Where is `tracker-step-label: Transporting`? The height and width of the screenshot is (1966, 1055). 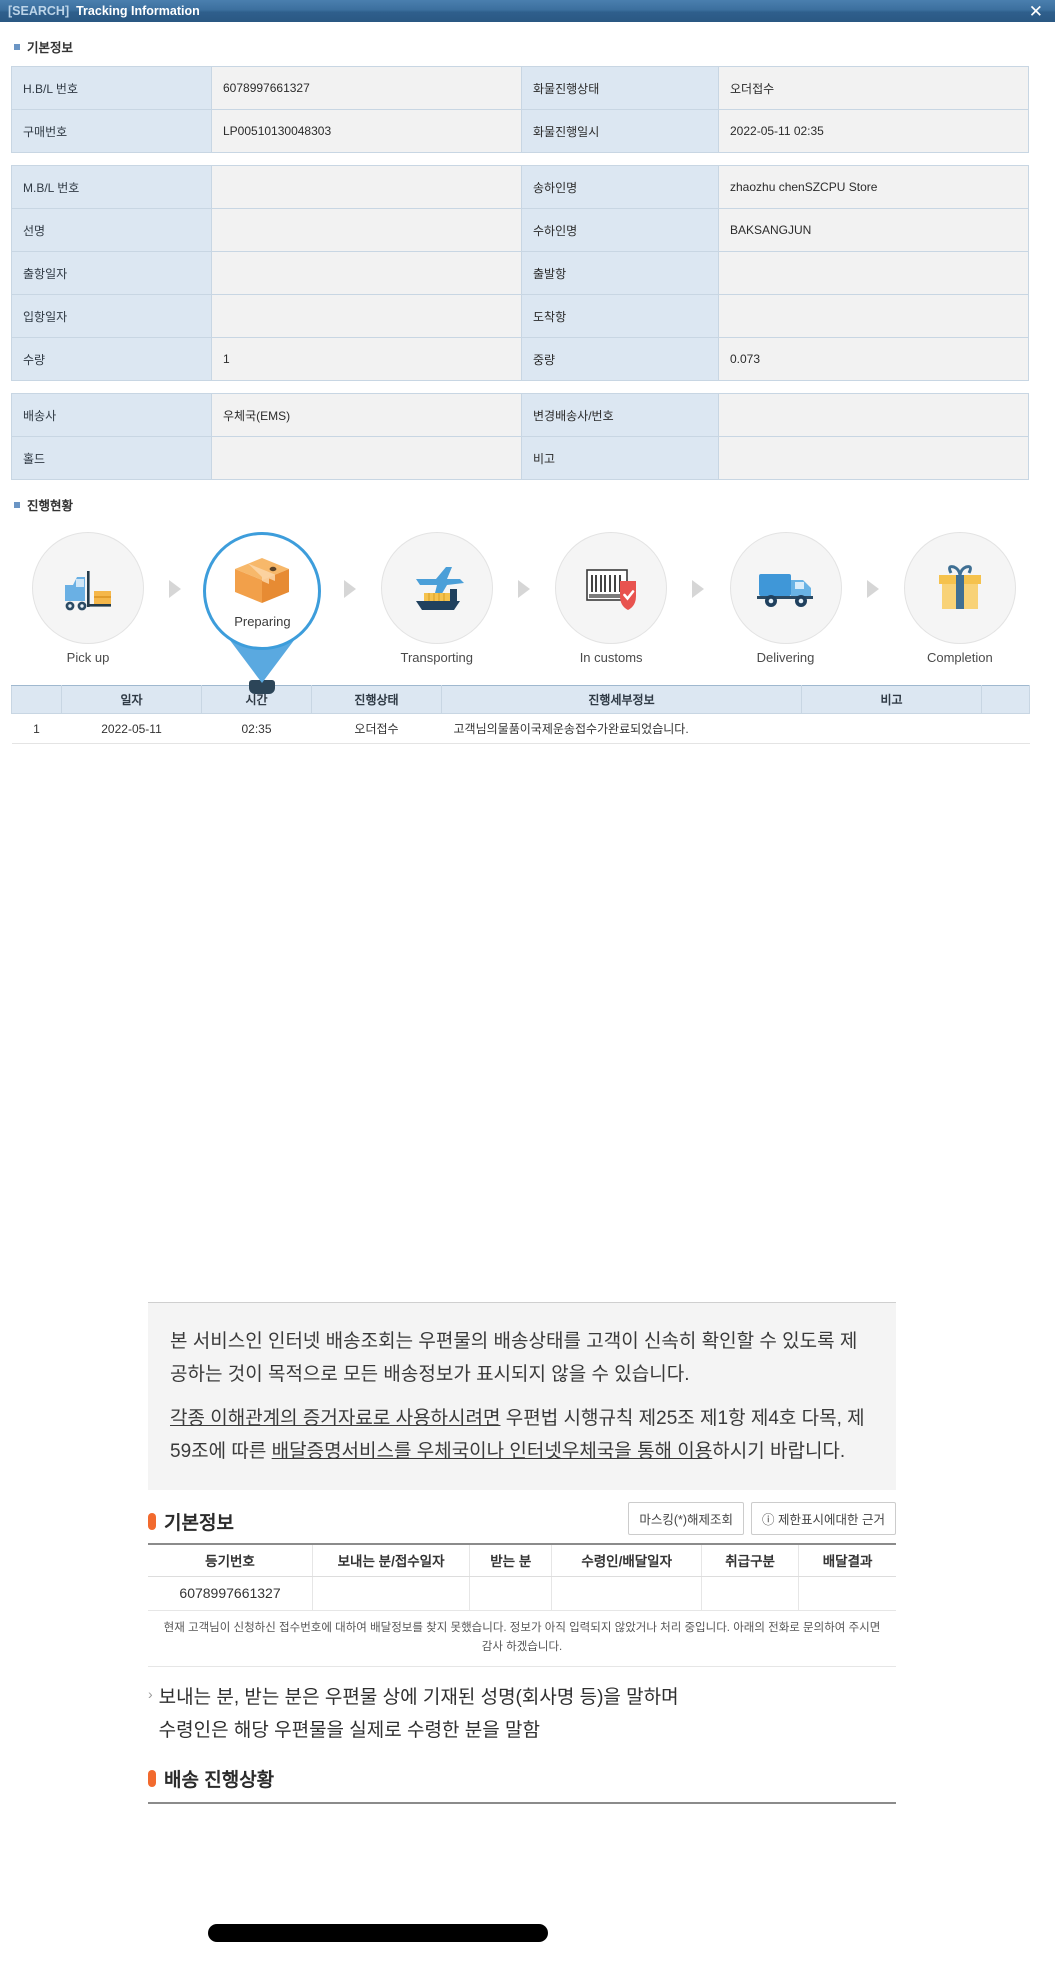 tracker-step-label: Transporting is located at coordinates (437, 657).